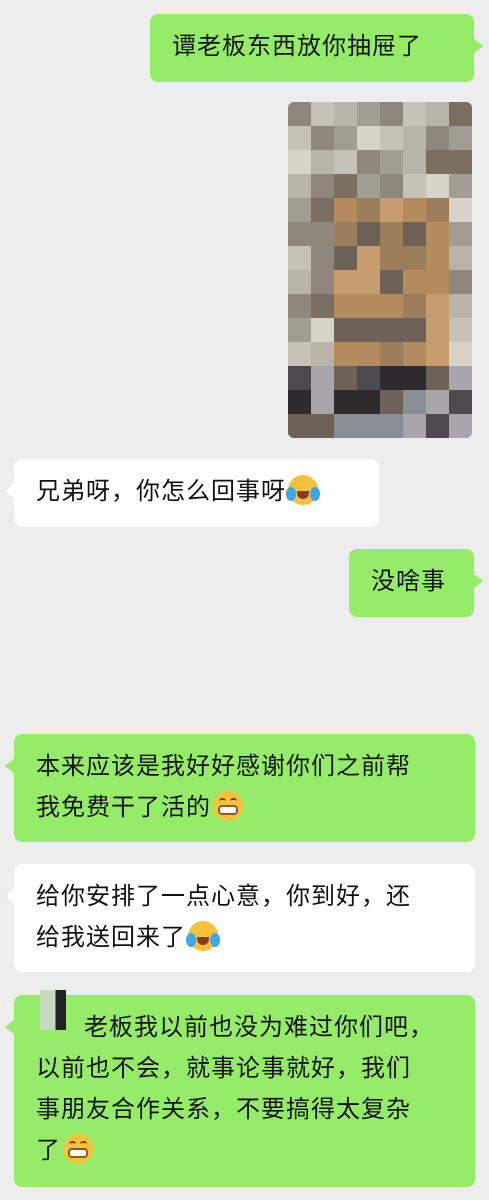 This screenshot has width=489, height=1200. Describe the element at coordinates (161, 491) in the screenshot. I see `message-text: 兄弟呀，你怎么回事呀` at that location.